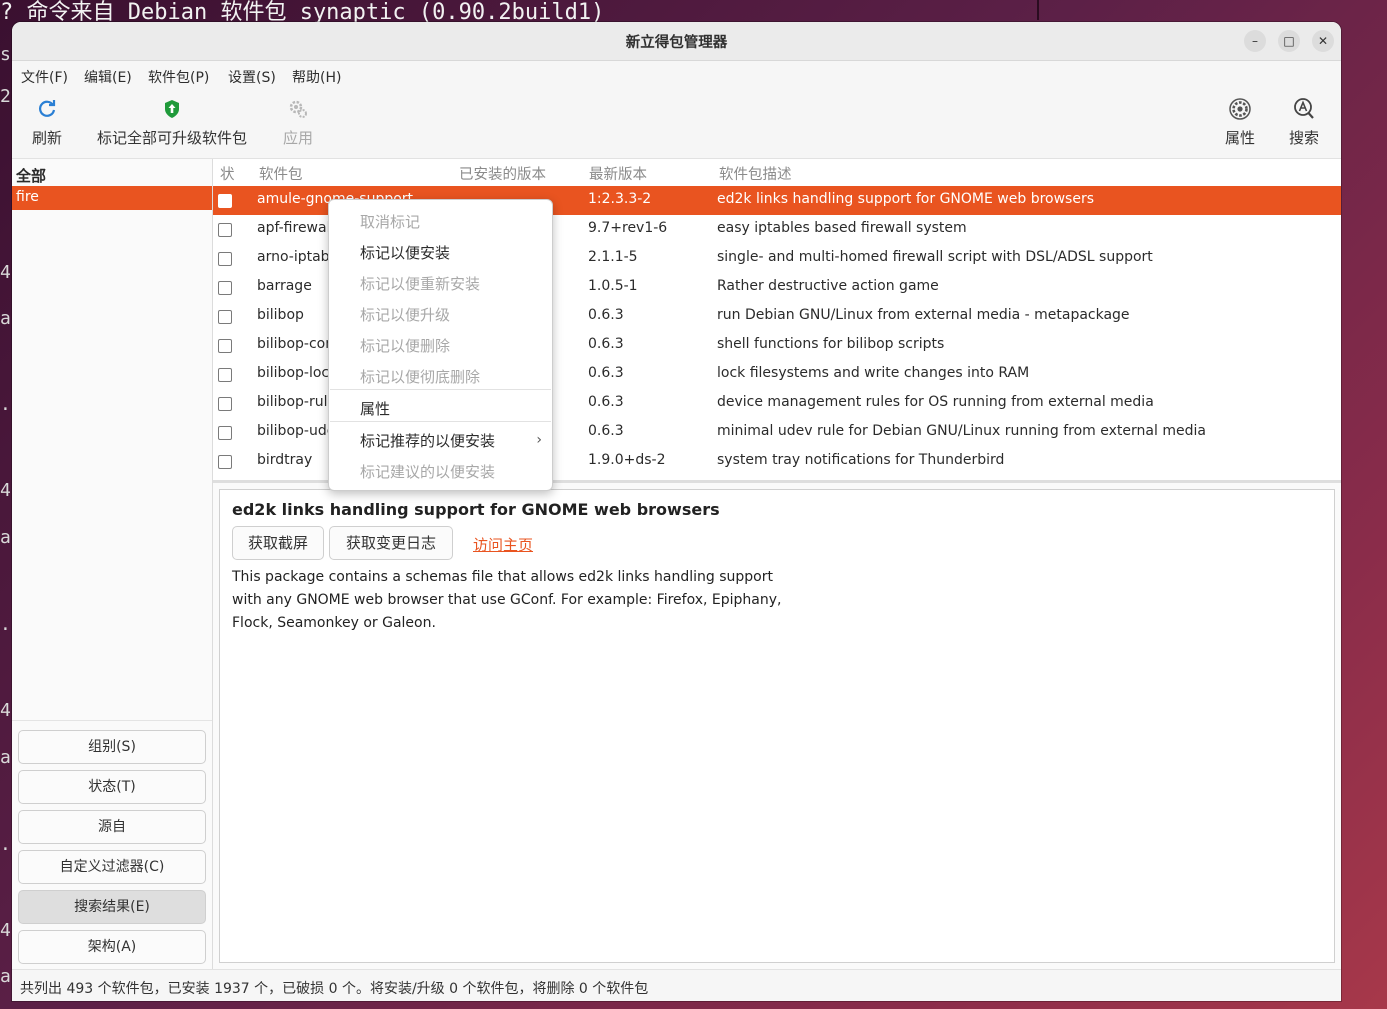 This screenshot has width=1387, height=1009. Describe the element at coordinates (112, 867) in the screenshot. I see `custom-filters-button: 自定义过滤器(C)` at that location.